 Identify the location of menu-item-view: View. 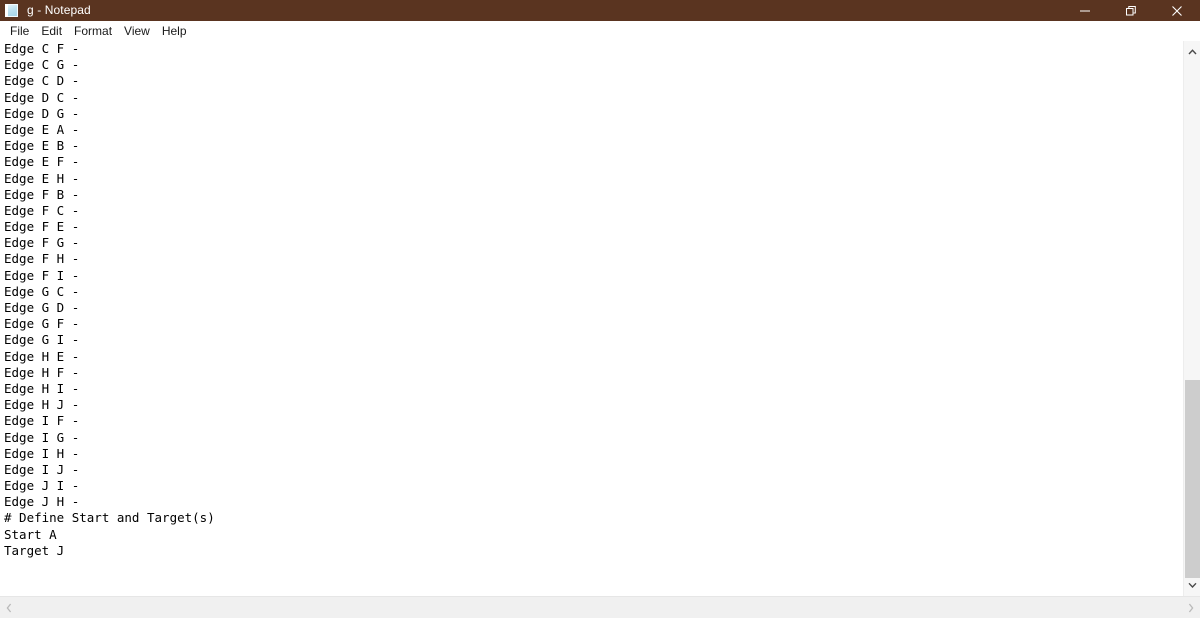
(137, 31).